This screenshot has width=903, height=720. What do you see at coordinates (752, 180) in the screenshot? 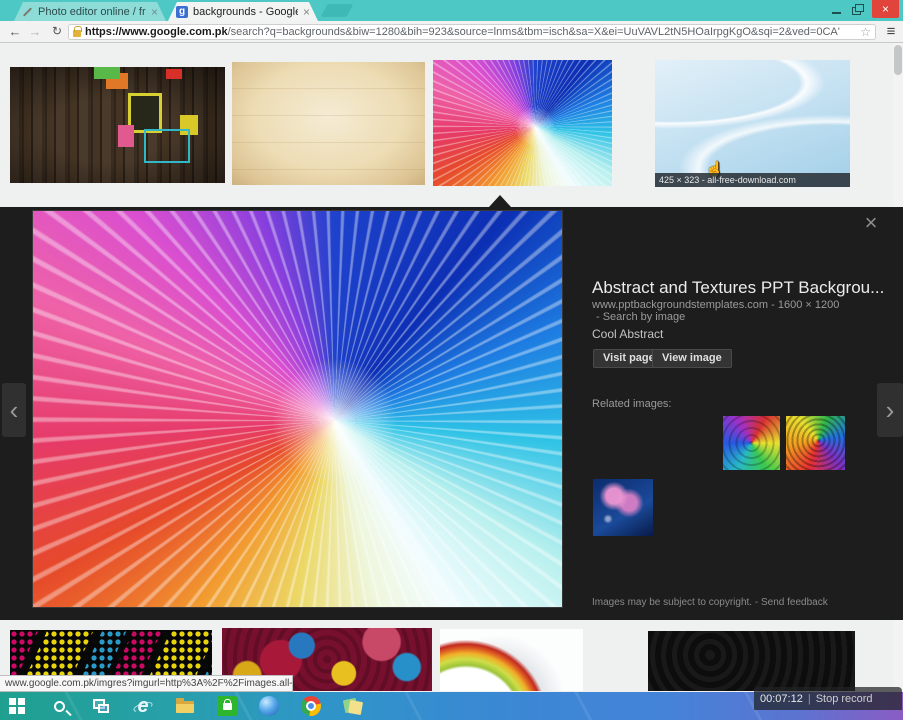
I see `image-dimensions-tooltip: 425 × 323 - all-free-download.com` at bounding box center [752, 180].